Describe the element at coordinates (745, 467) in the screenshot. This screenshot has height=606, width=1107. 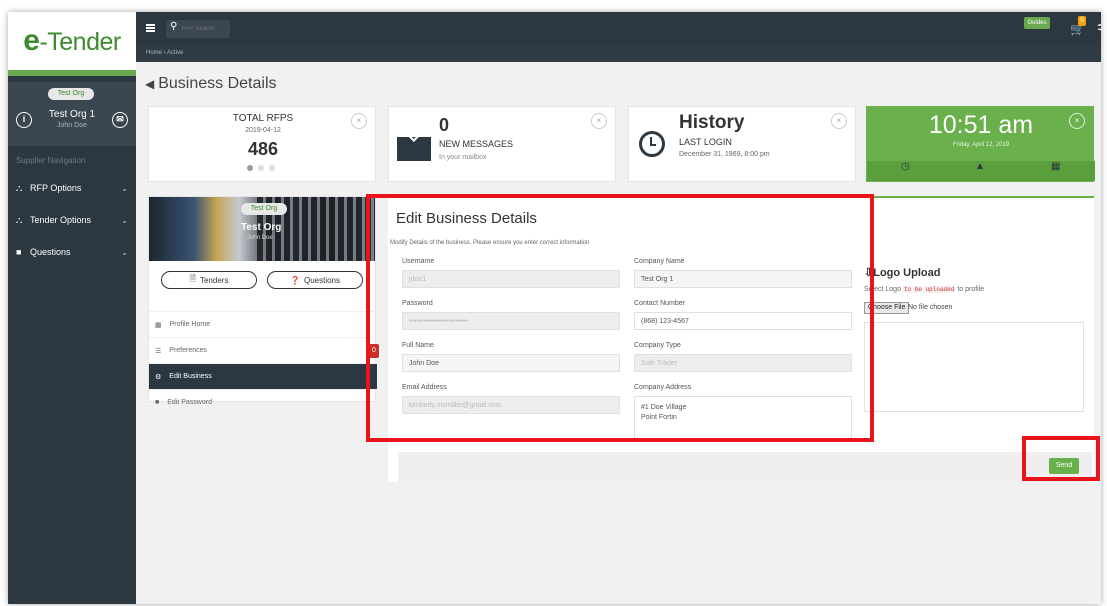
I see `form-footer` at that location.